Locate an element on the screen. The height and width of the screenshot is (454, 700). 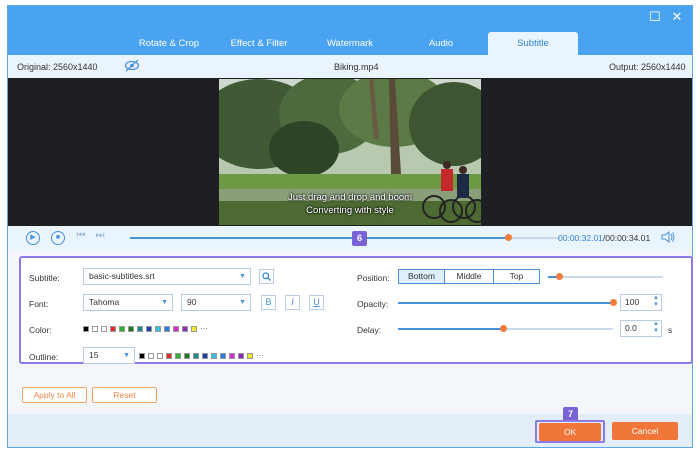
position-bottom-button: Bottom is located at coordinates (421, 276).